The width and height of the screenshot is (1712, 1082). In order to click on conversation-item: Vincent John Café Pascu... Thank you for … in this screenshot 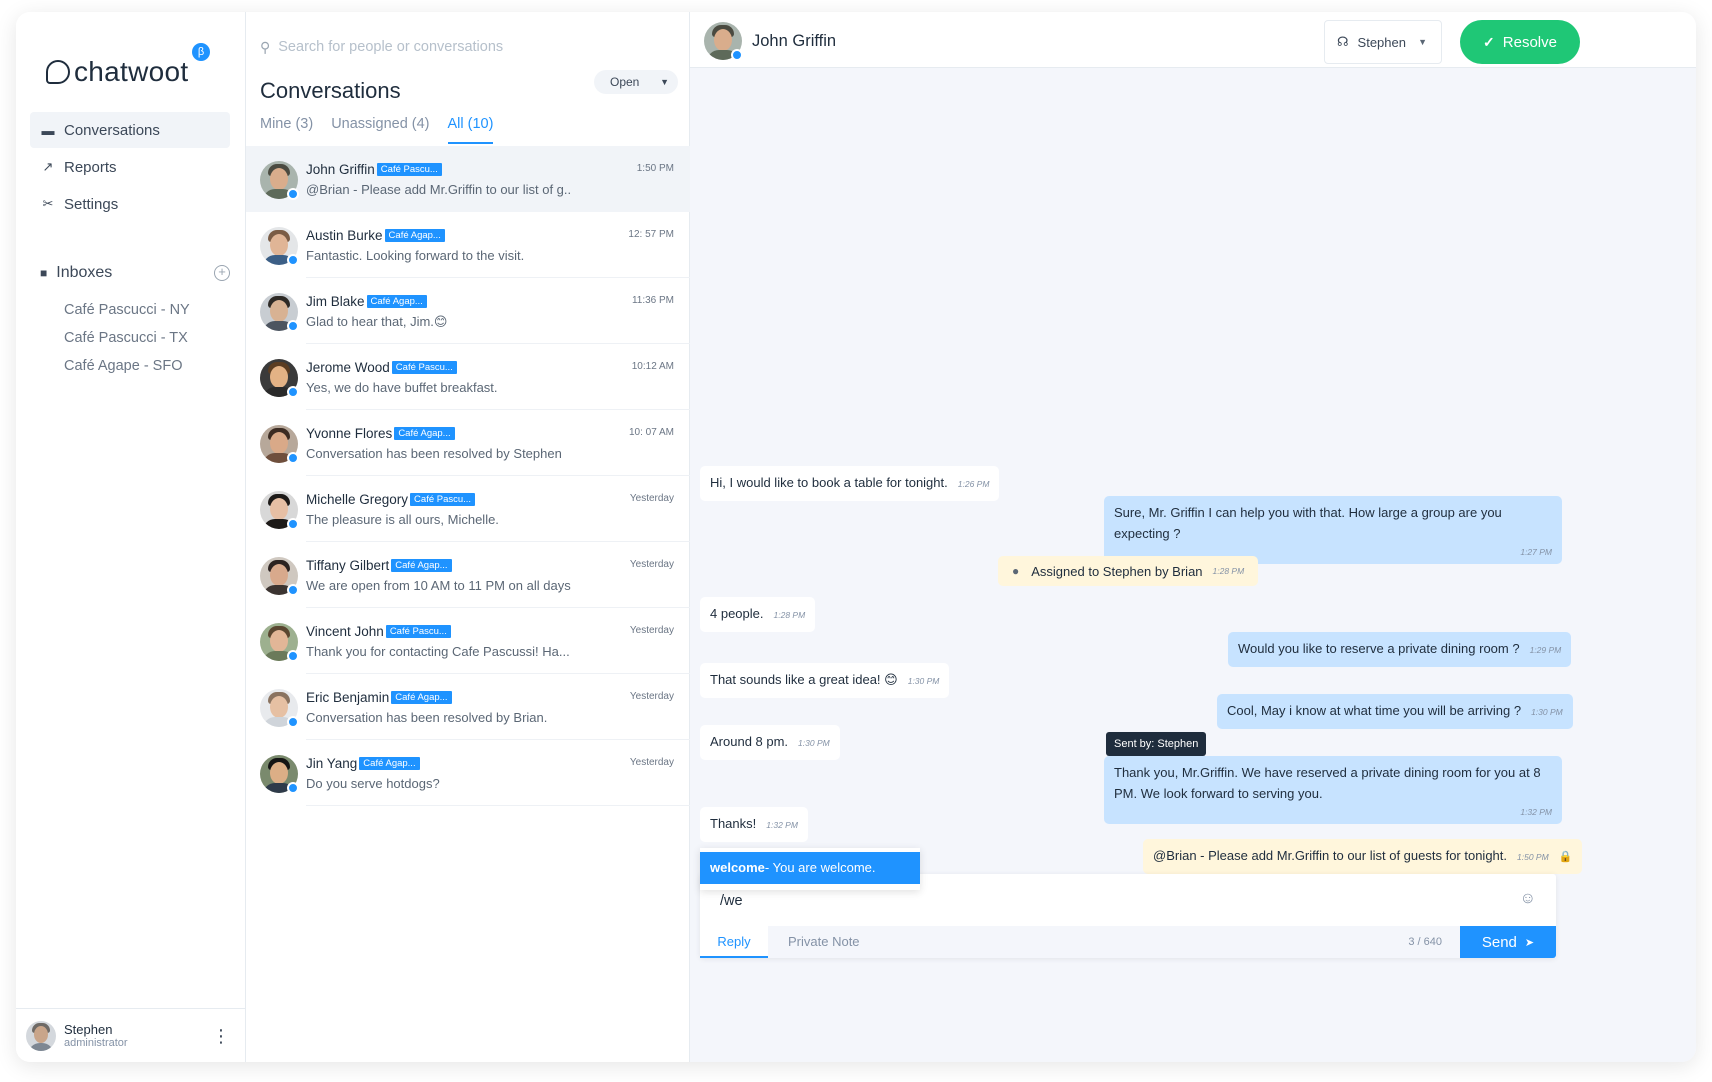, I will do `click(468, 641)`.